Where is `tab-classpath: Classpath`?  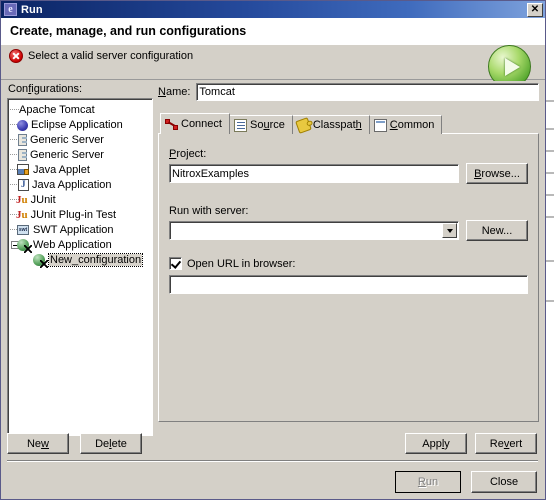 tab-classpath: Classpath is located at coordinates (330, 124).